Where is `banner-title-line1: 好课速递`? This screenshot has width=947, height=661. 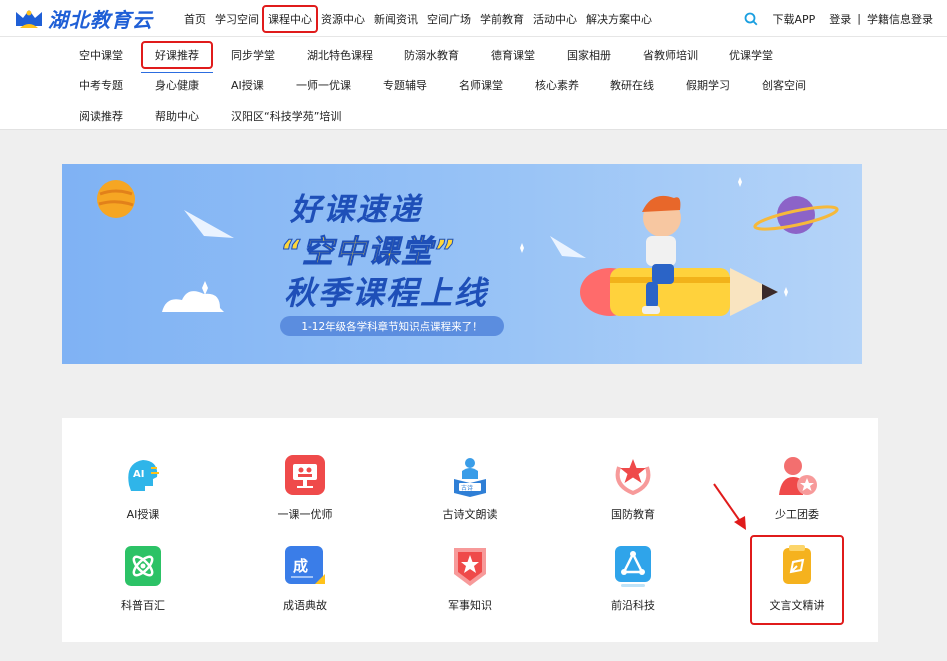
banner-title-line1: 好课速递 is located at coordinates (356, 210).